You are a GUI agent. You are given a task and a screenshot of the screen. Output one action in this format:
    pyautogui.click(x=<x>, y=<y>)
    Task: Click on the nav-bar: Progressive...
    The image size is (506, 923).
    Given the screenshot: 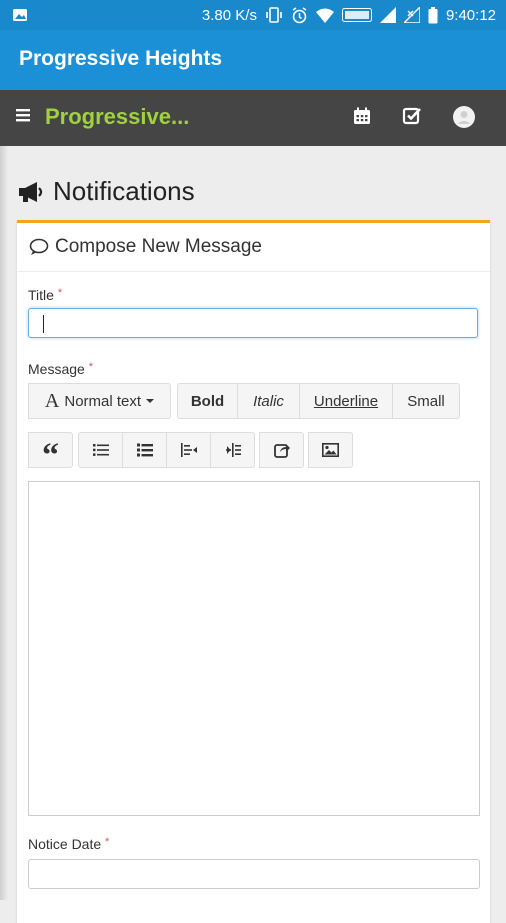 What is the action you would take?
    pyautogui.click(x=253, y=118)
    